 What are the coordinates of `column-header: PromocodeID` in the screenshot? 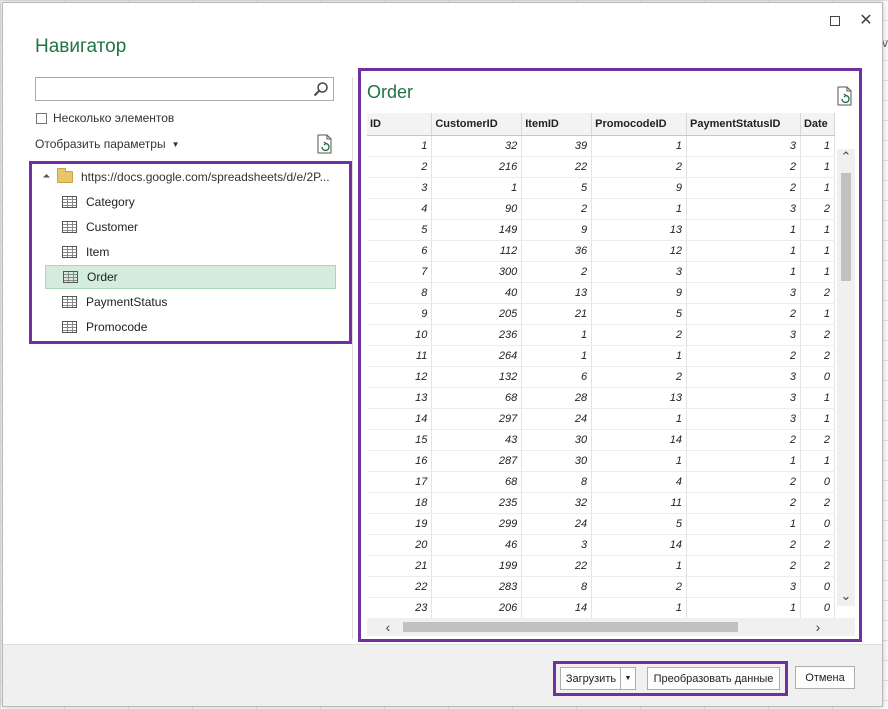 It's located at (639, 124).